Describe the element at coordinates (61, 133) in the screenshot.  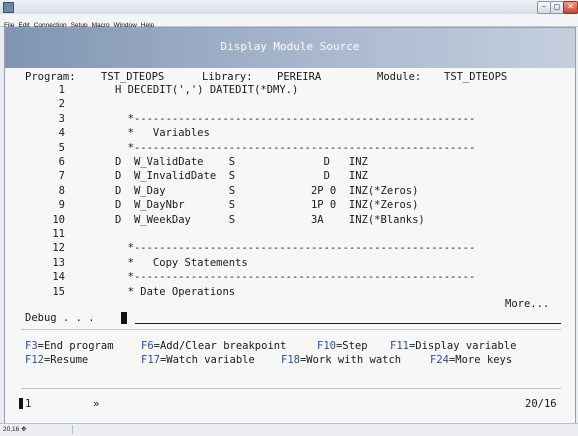
I see `line-number: 4` at that location.